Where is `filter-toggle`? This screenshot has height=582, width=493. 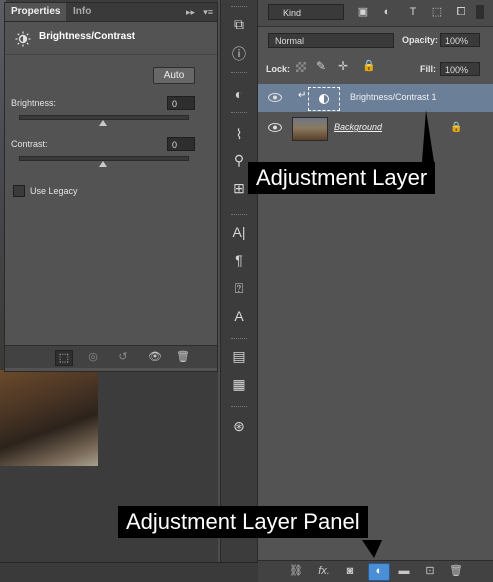 filter-toggle is located at coordinates (480, 12).